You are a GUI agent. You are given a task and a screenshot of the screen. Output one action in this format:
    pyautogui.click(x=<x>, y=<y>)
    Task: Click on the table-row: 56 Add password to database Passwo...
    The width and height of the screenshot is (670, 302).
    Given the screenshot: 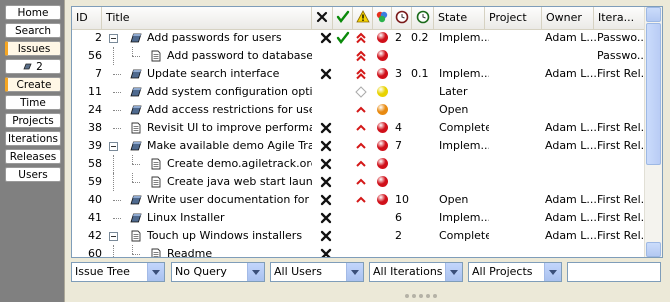 What is the action you would take?
    pyautogui.click(x=359, y=56)
    